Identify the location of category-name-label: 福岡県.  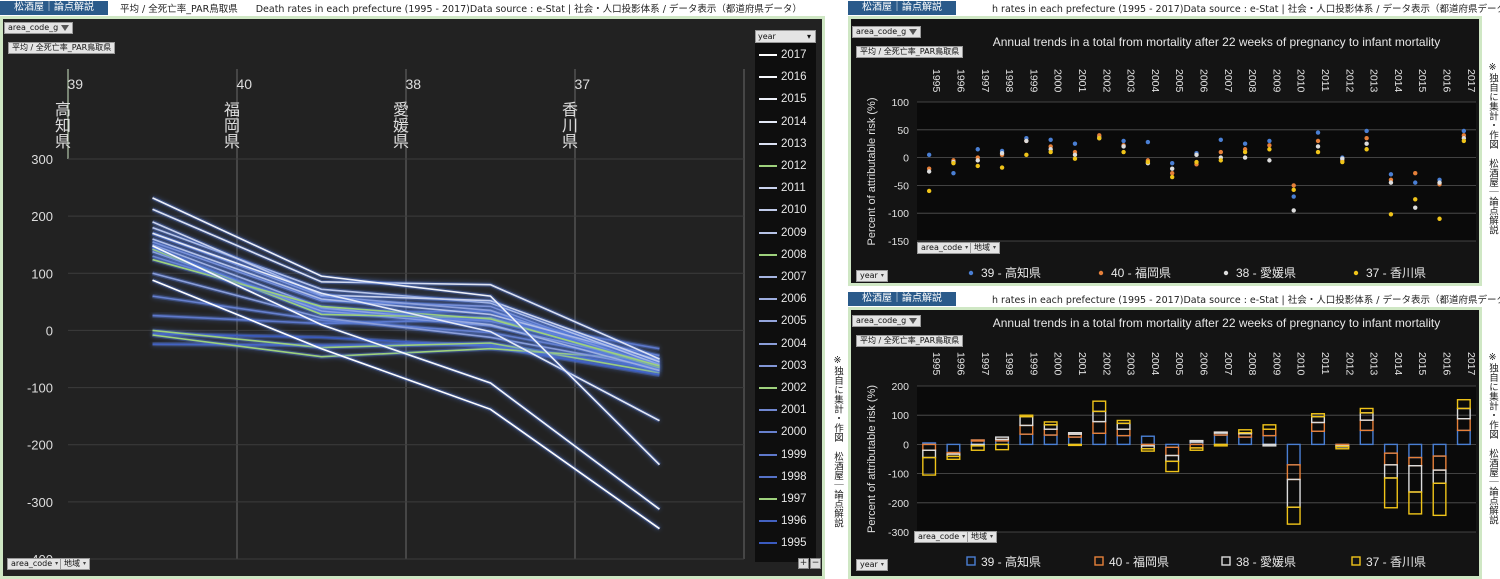
(230, 125).